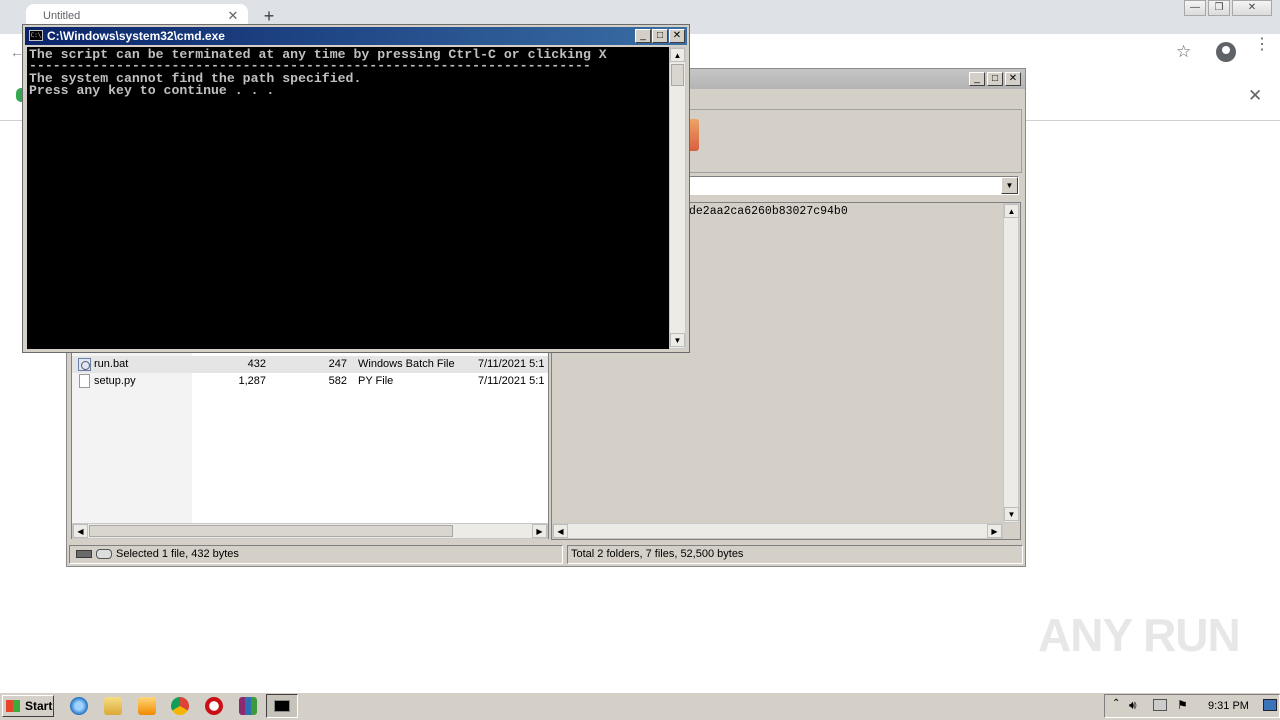 This screenshot has height=720, width=1280. Describe the element at coordinates (777, 531) in the screenshot. I see `info-pane-hscrollbar: ◀ ▶` at that location.